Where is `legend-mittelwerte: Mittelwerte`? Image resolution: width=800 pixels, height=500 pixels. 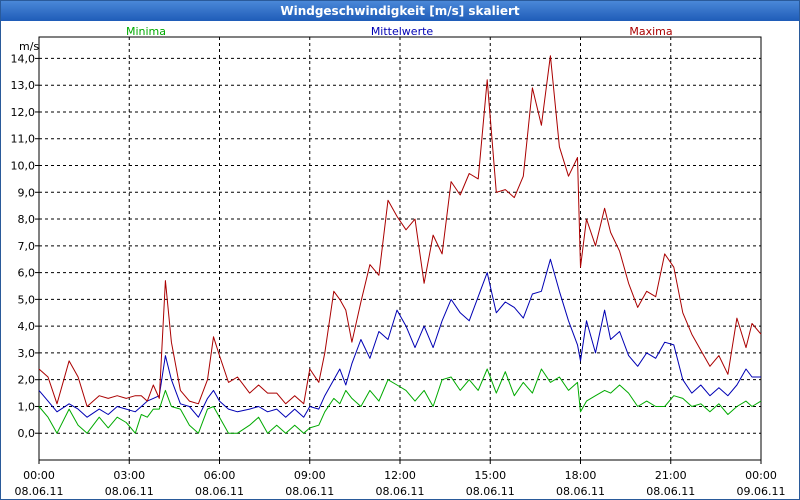
legend-mittelwerte: Mittelwerte is located at coordinates (402, 31).